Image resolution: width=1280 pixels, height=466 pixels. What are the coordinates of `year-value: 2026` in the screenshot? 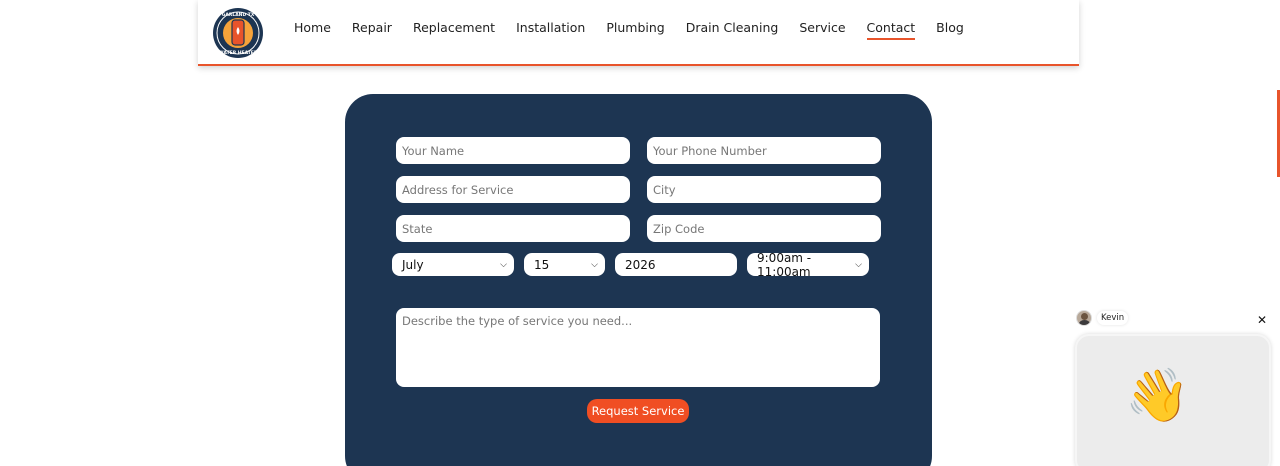 It's located at (640, 264).